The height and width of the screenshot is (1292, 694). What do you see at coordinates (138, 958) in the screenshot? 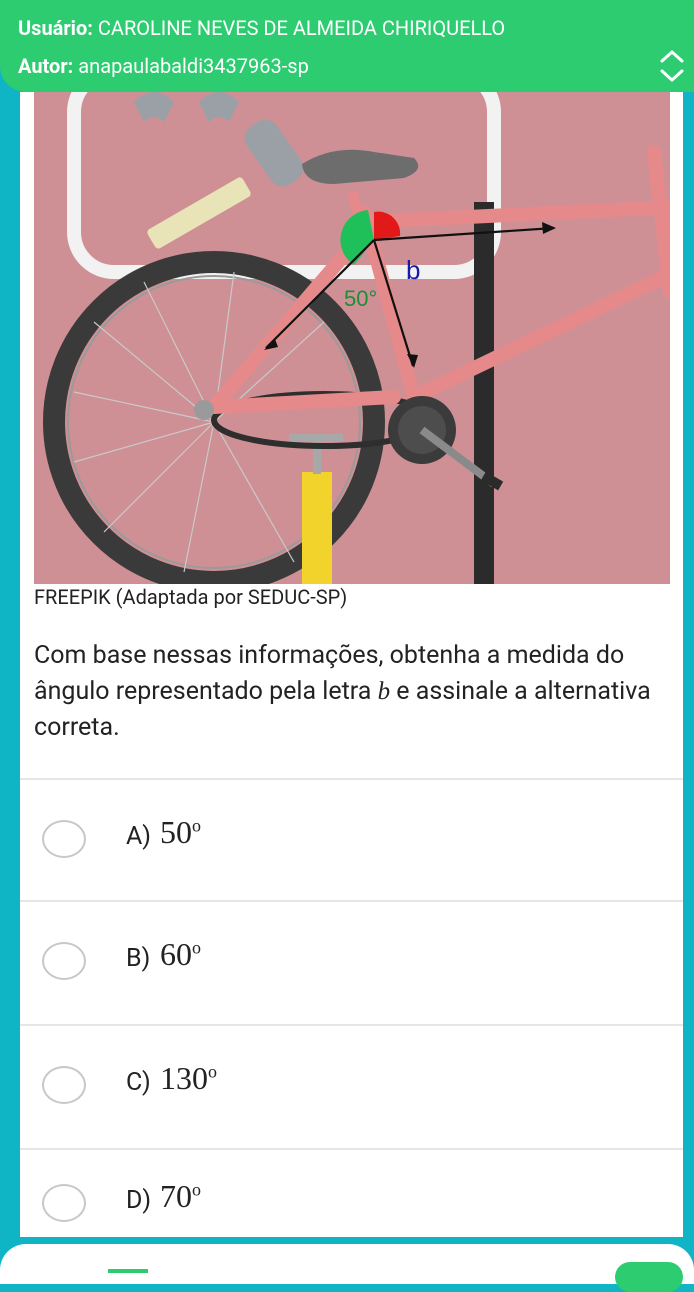
I see `option-letter: B)` at bounding box center [138, 958].